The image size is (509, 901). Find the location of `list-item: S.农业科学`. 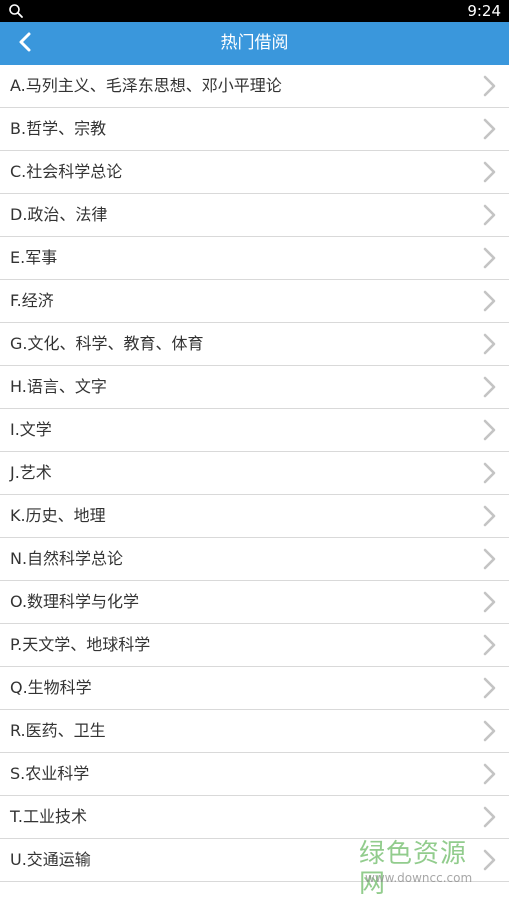

list-item: S.农业科学 is located at coordinates (254, 774).